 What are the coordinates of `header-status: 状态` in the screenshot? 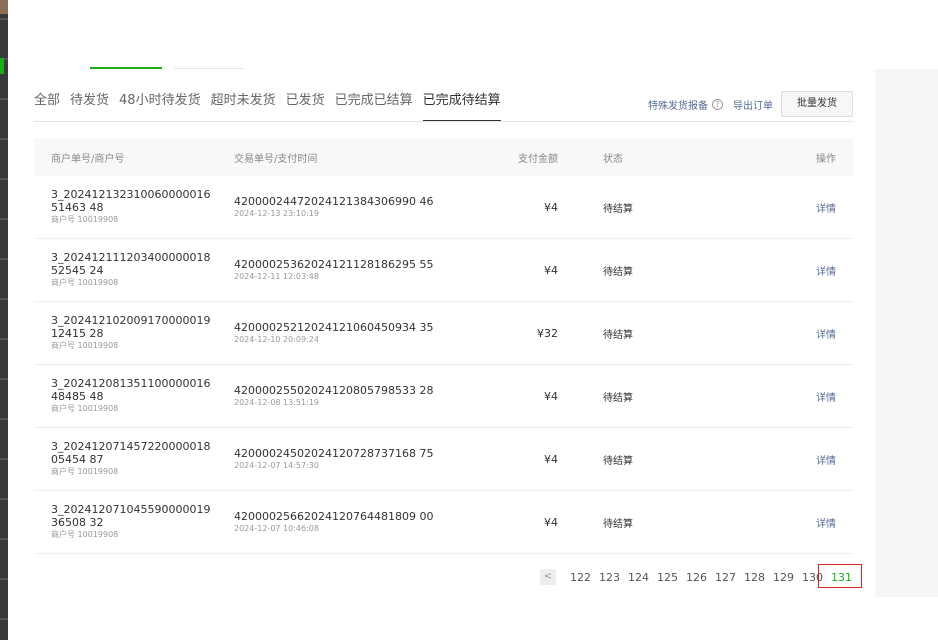 It's located at (613, 159).